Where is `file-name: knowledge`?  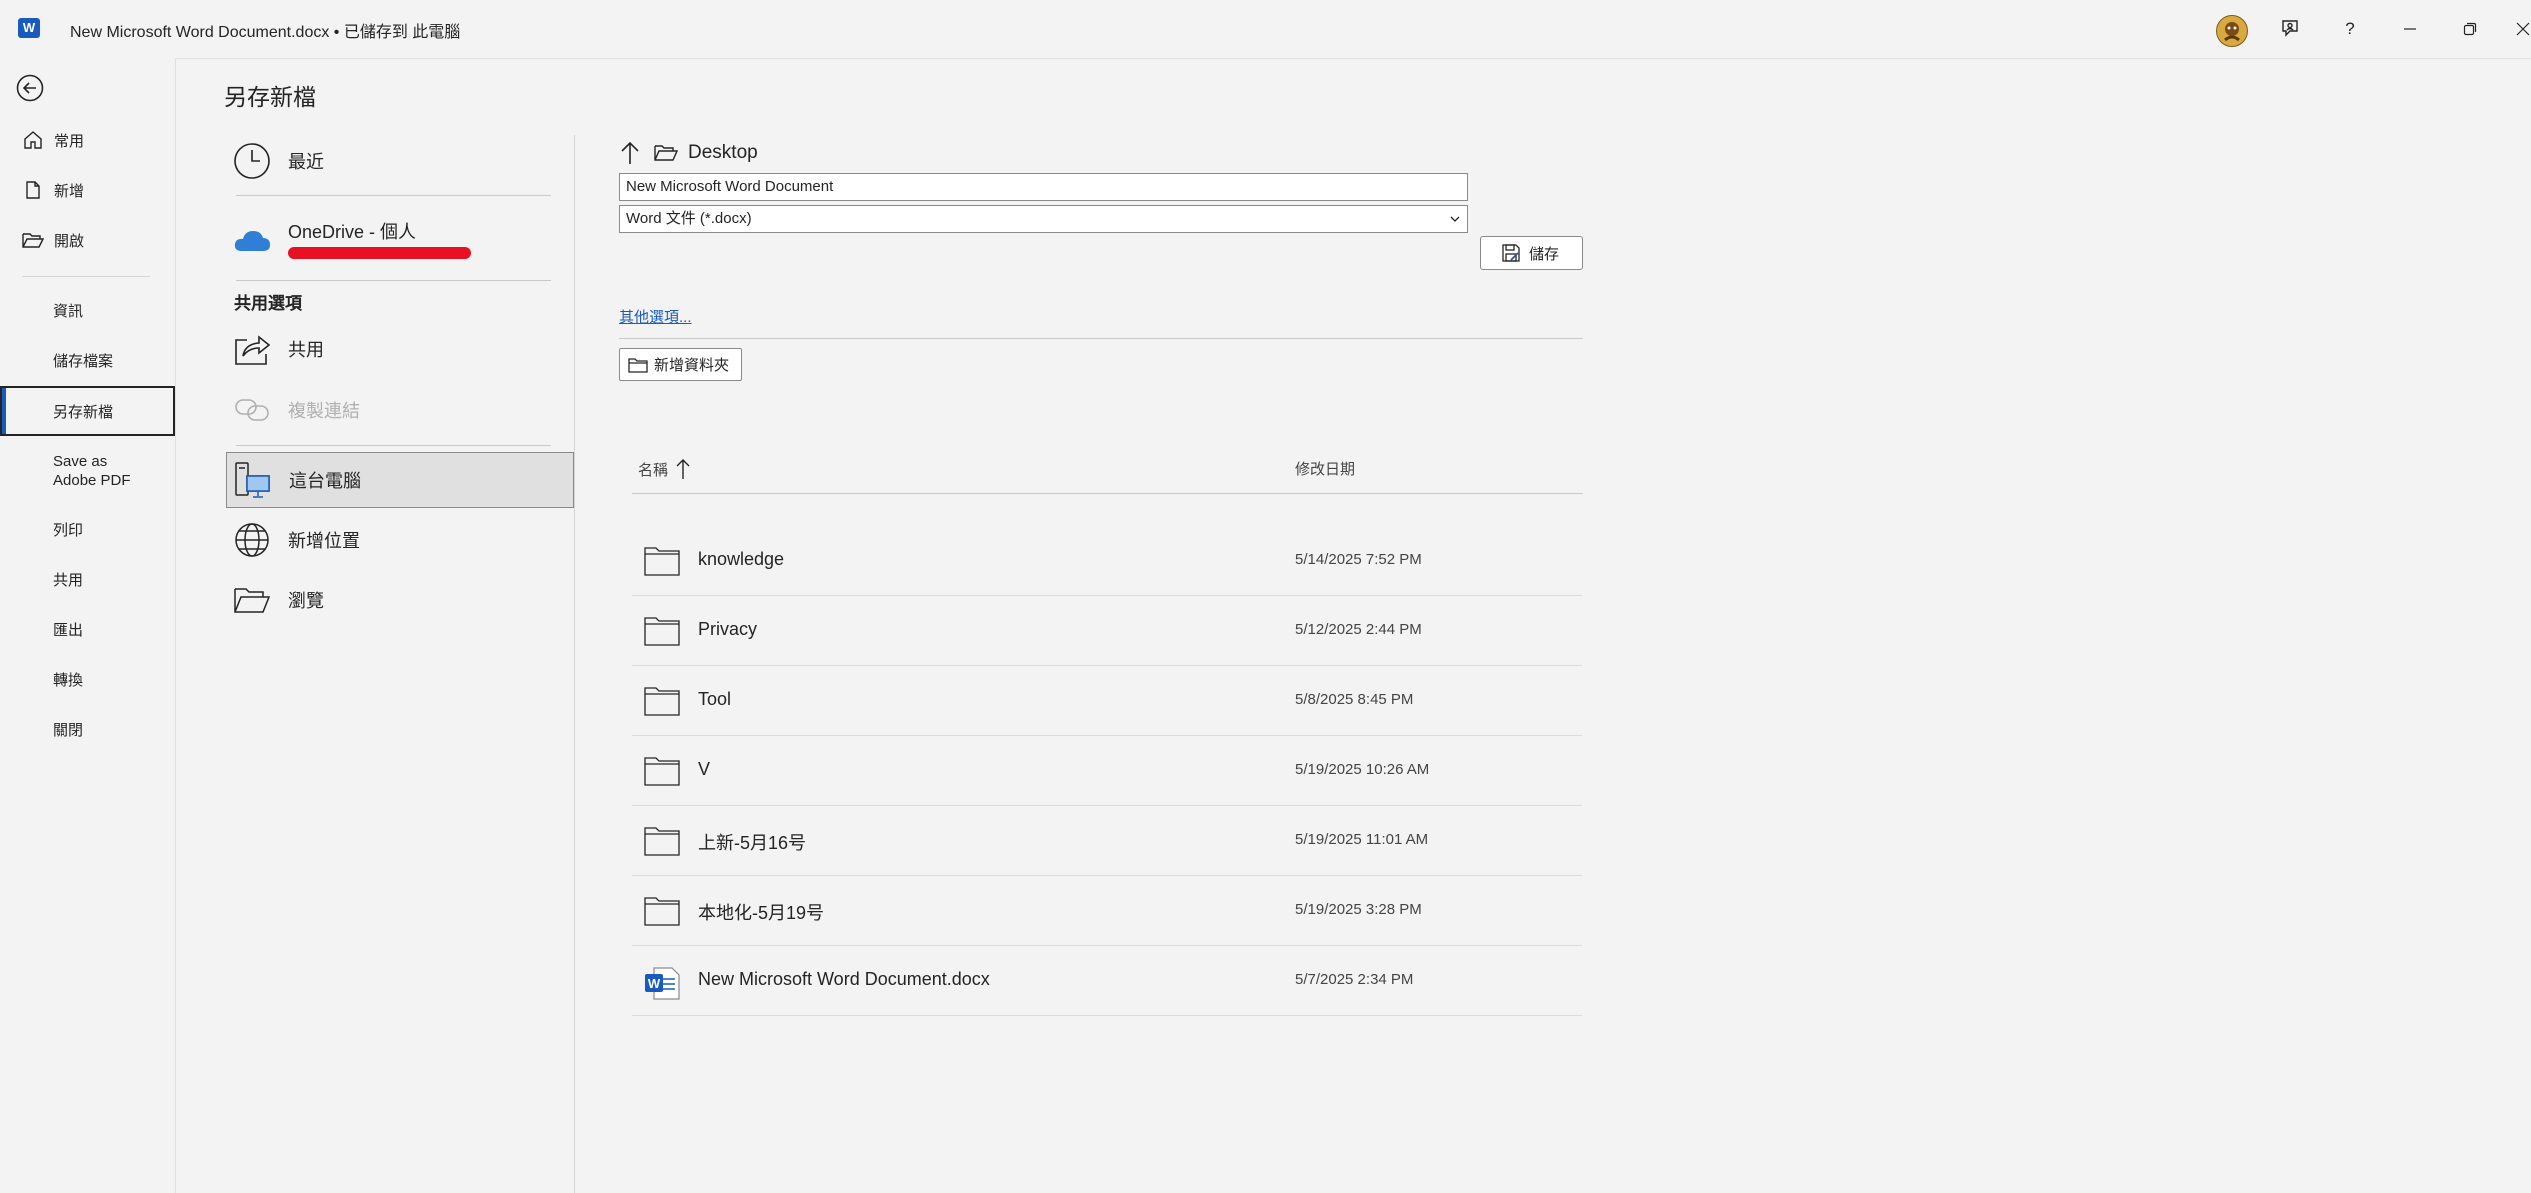 file-name: knowledge is located at coordinates (741, 559).